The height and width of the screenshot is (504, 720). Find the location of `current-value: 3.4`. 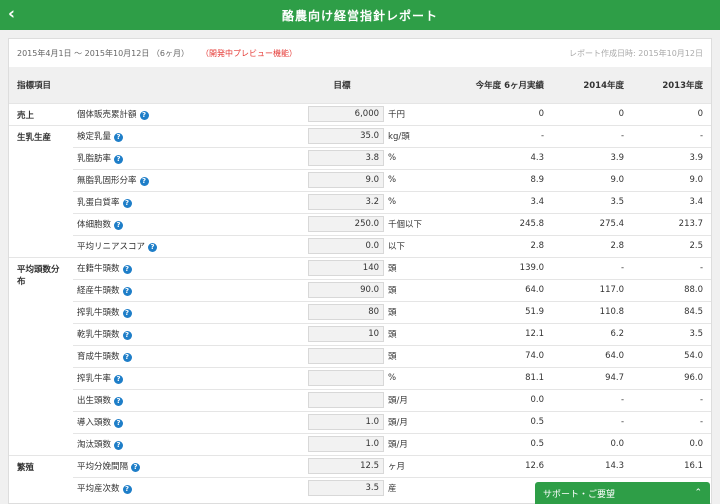

current-value: 3.4 is located at coordinates (502, 201).